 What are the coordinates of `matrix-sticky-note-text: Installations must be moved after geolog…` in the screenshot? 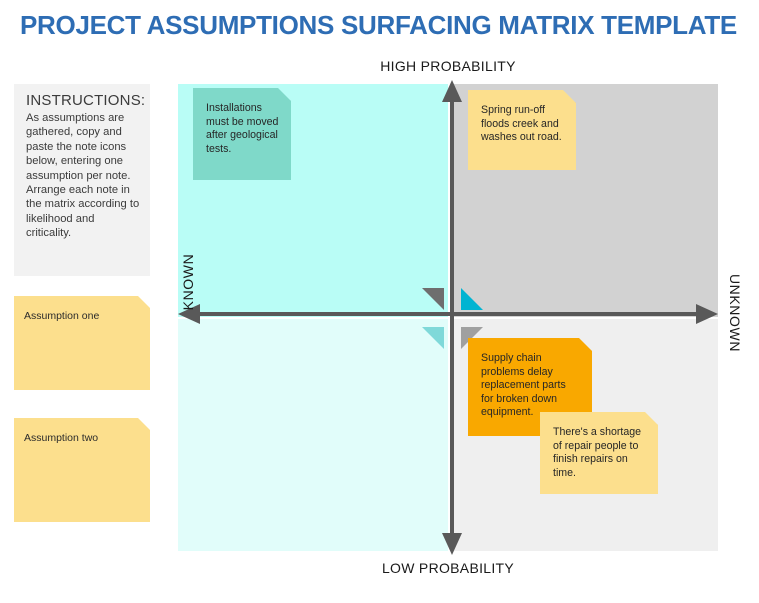 It's located at (242, 128).